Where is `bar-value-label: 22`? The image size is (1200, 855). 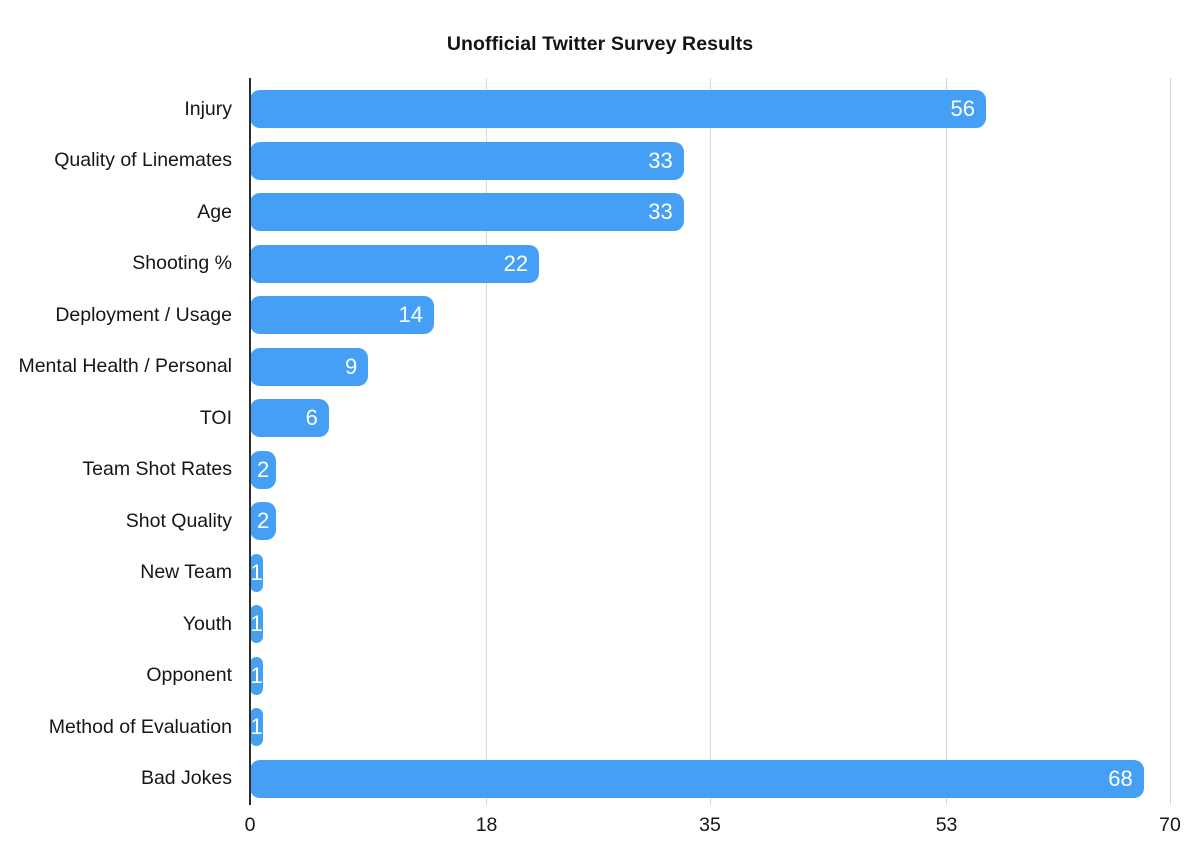
bar-value-label: 22 is located at coordinates (516, 263).